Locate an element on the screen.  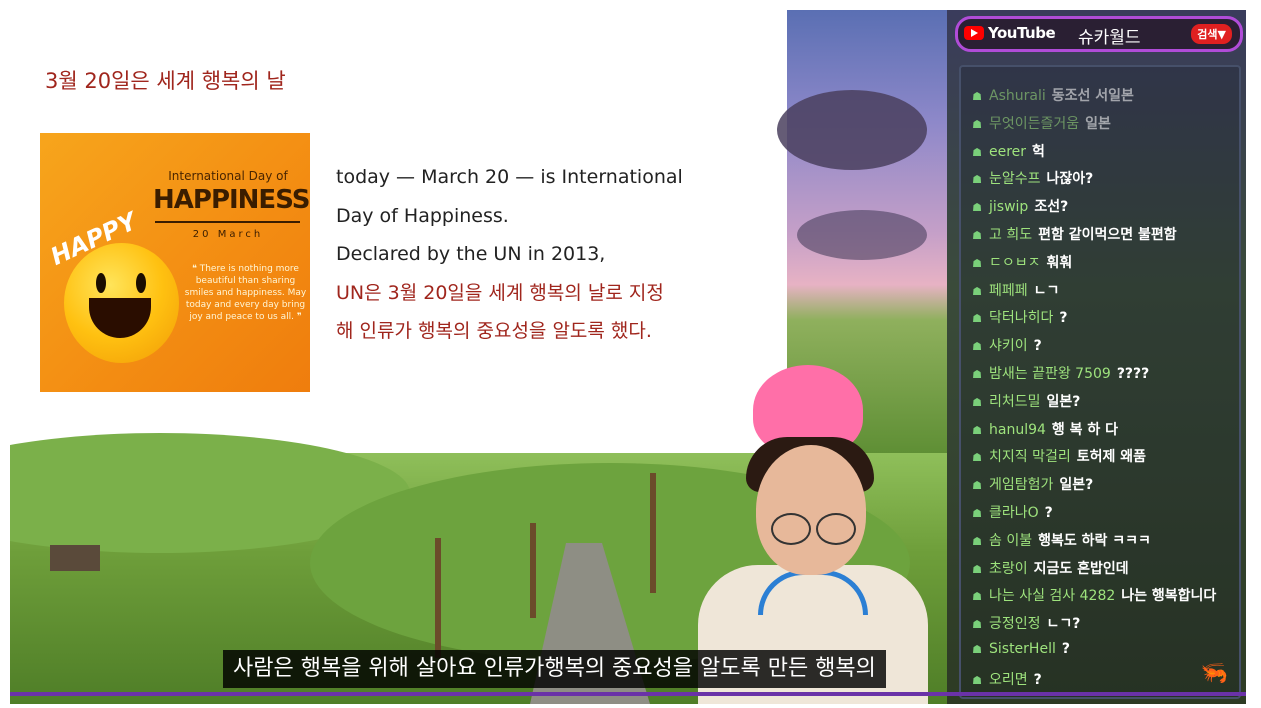
chat-username: jiswip is located at coordinates (1008, 207).